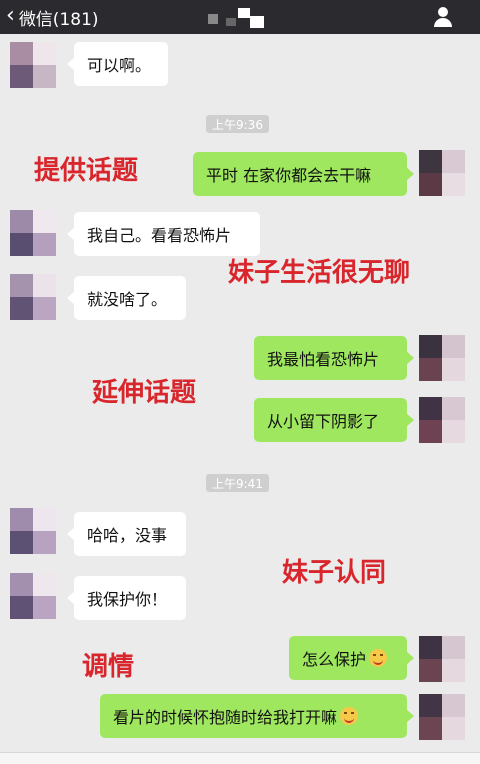  What do you see at coordinates (10, 15) in the screenshot?
I see `chevron-left-icon: ‹` at bounding box center [10, 15].